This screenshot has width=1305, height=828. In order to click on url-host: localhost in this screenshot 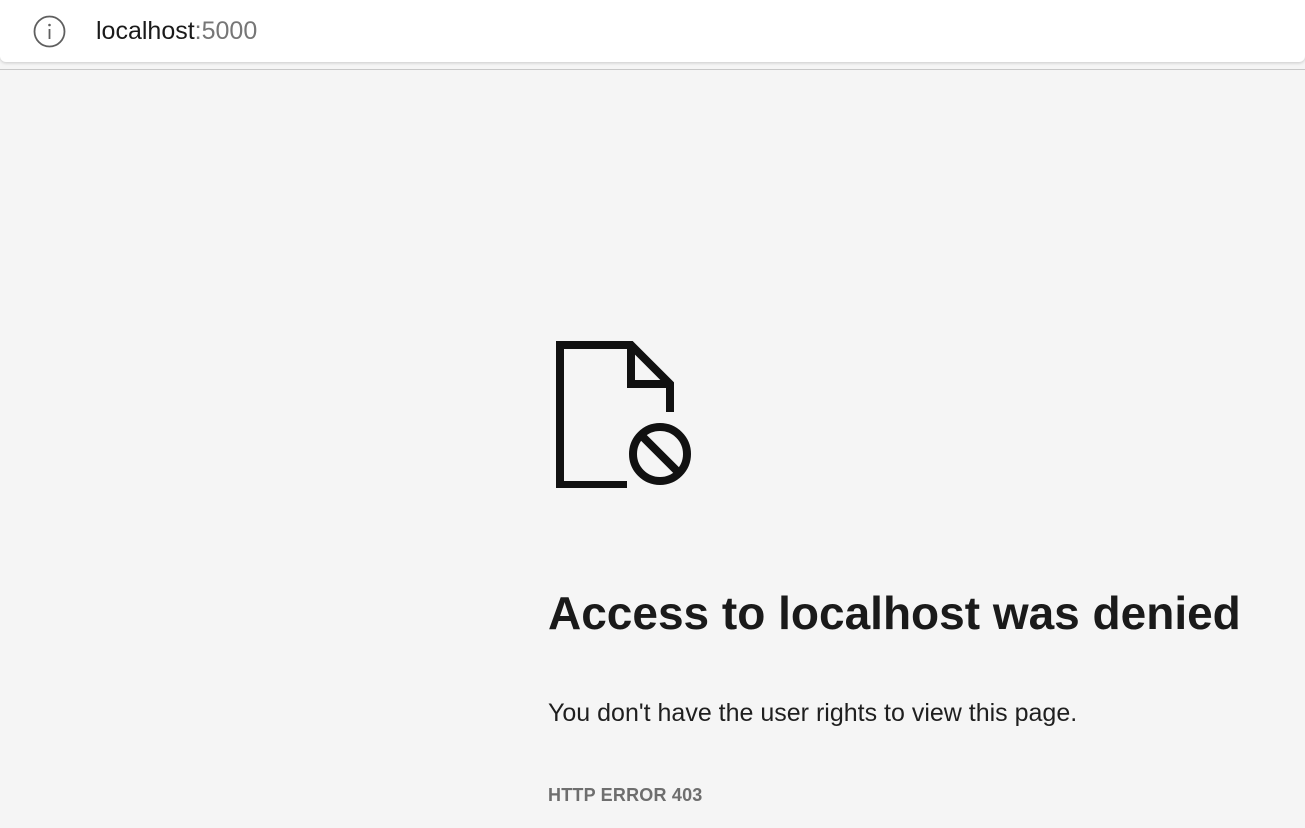, I will do `click(145, 31)`.